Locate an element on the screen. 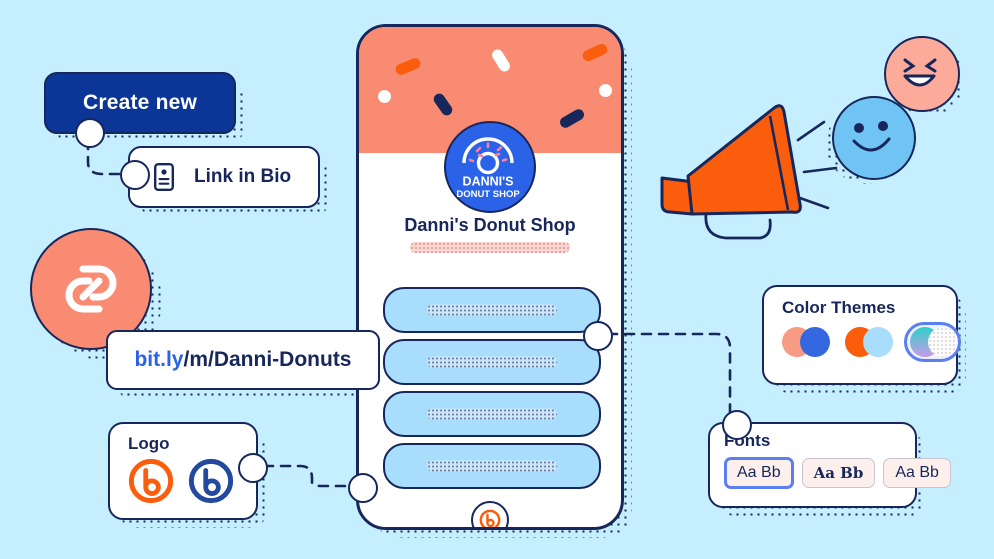 Image resolution: width=994 pixels, height=559 pixels. eye-left is located at coordinates (859, 128).